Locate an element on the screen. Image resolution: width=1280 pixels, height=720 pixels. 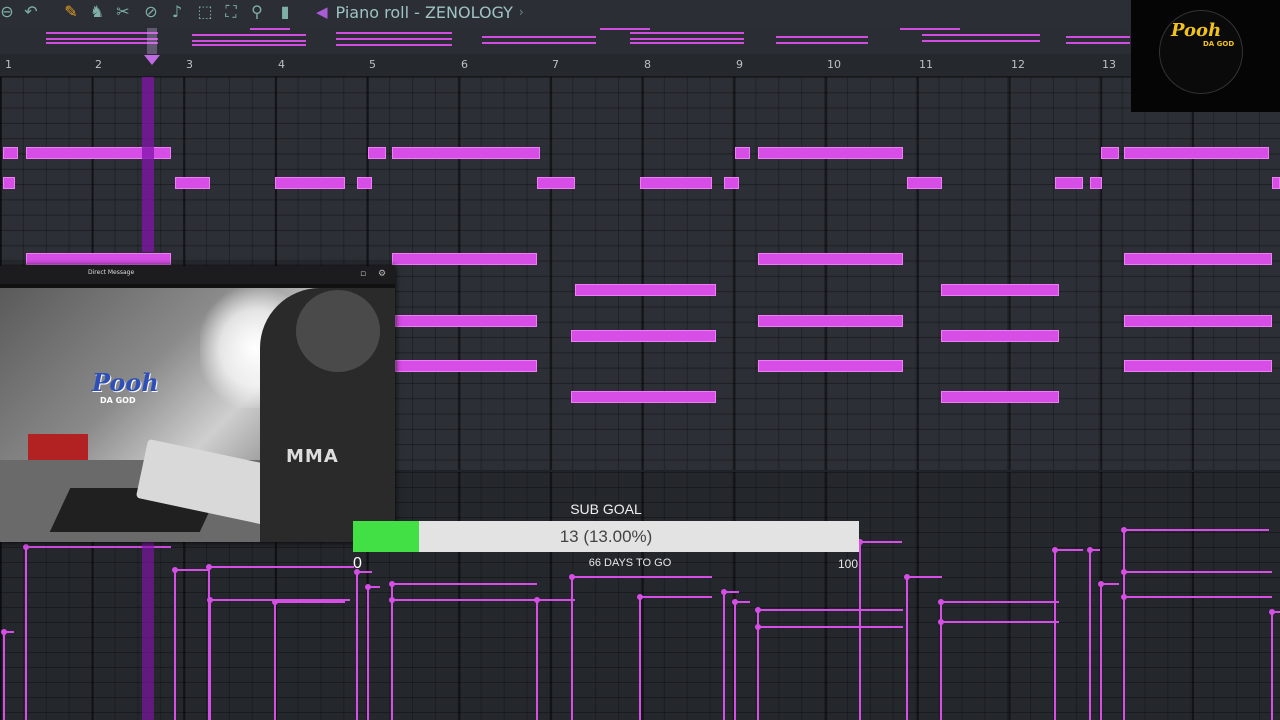
settings-icon: ⚙ is located at coordinates (382, 274).